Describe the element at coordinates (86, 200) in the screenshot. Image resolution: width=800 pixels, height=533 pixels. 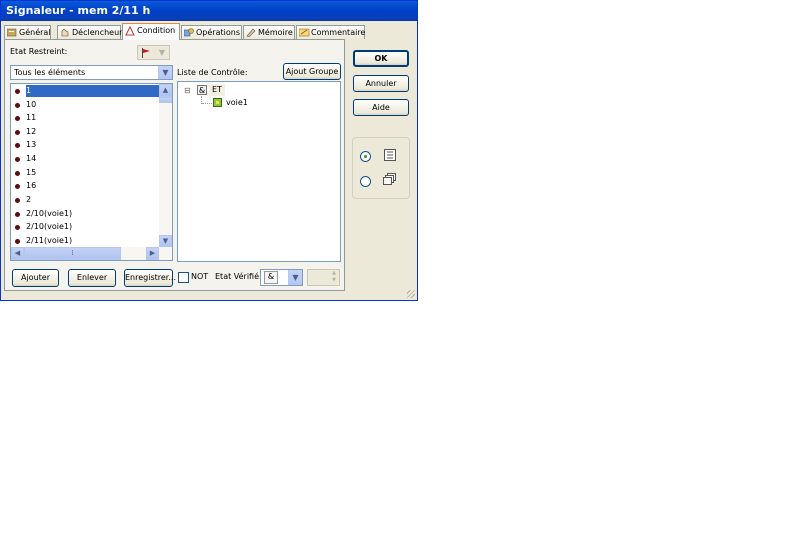
I see `list-item: 2` at that location.